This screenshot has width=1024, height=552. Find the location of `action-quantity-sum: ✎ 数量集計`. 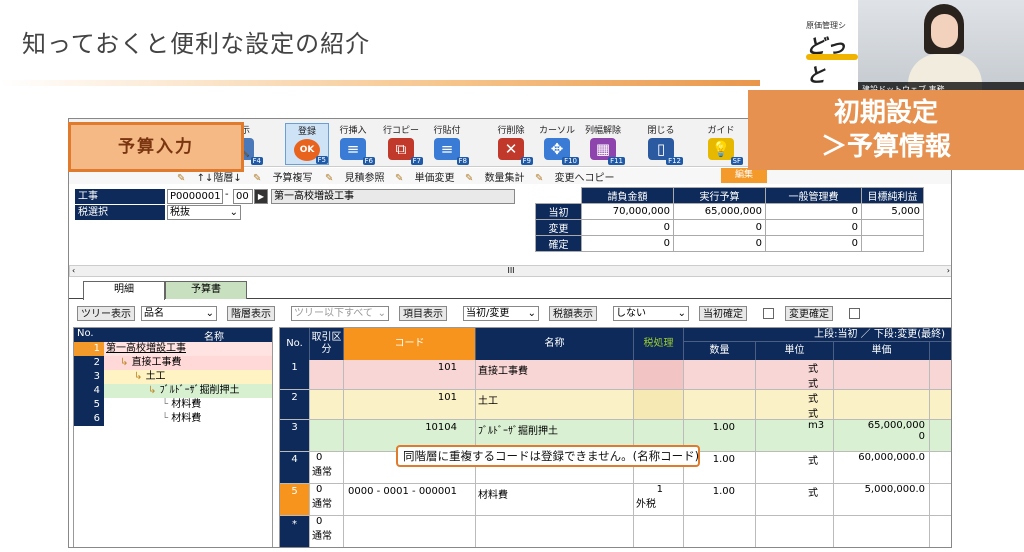

action-quantity-sum: ✎ 数量集計 is located at coordinates (499, 176).